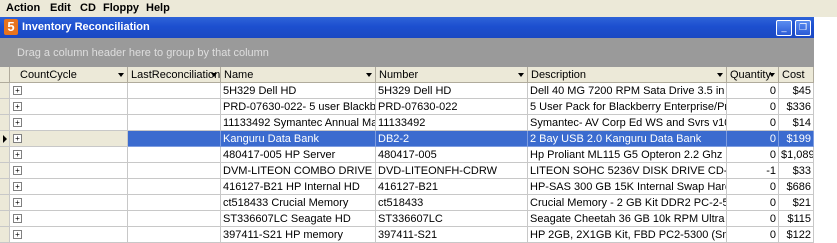  I want to click on column-header-quantity: Quantity, so click(753, 75).